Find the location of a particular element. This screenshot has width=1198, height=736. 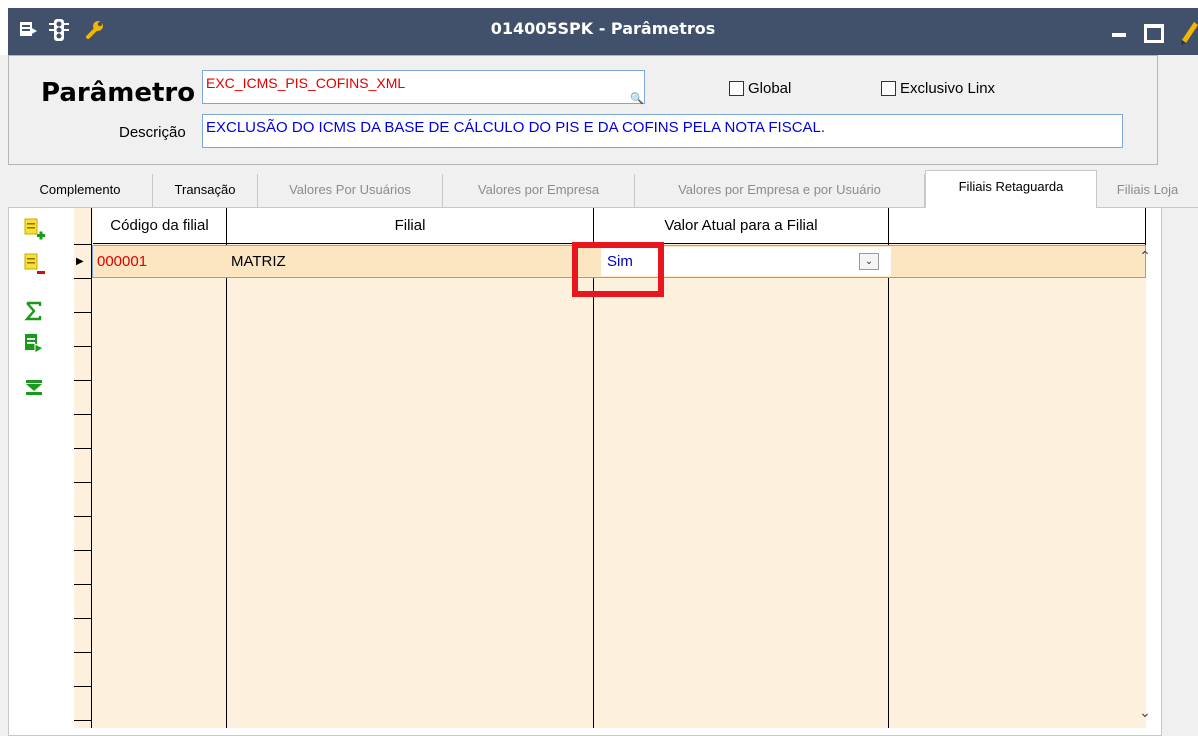

tab-valores-por-usuarios: Valores Por Usuários is located at coordinates (350, 191).